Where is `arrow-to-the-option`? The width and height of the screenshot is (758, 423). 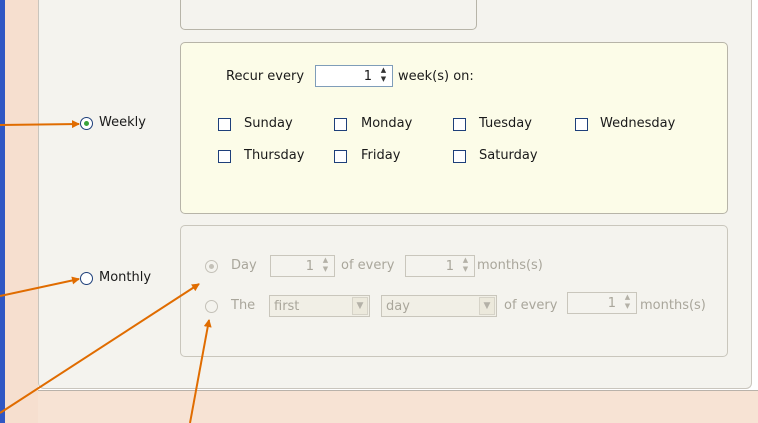
arrow-to-the-option is located at coordinates (200, 371).